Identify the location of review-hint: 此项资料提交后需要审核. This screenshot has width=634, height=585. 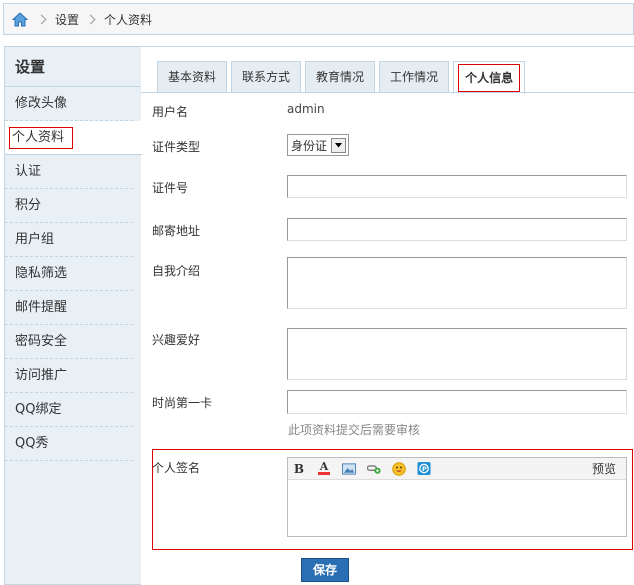
(354, 430).